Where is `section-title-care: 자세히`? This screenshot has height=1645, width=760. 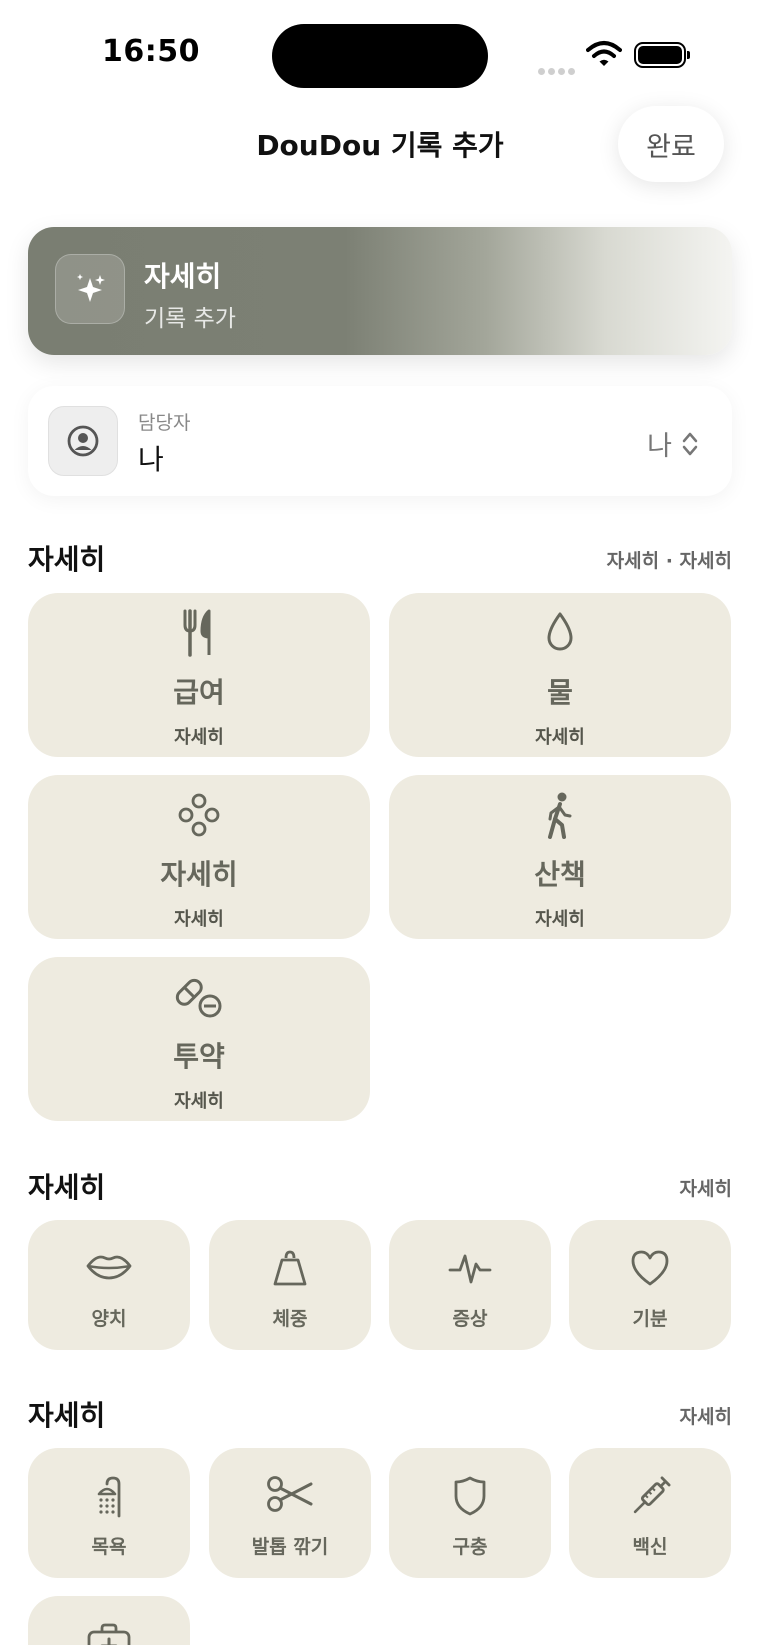
section-title-care: 자세히 is located at coordinates (67, 1187).